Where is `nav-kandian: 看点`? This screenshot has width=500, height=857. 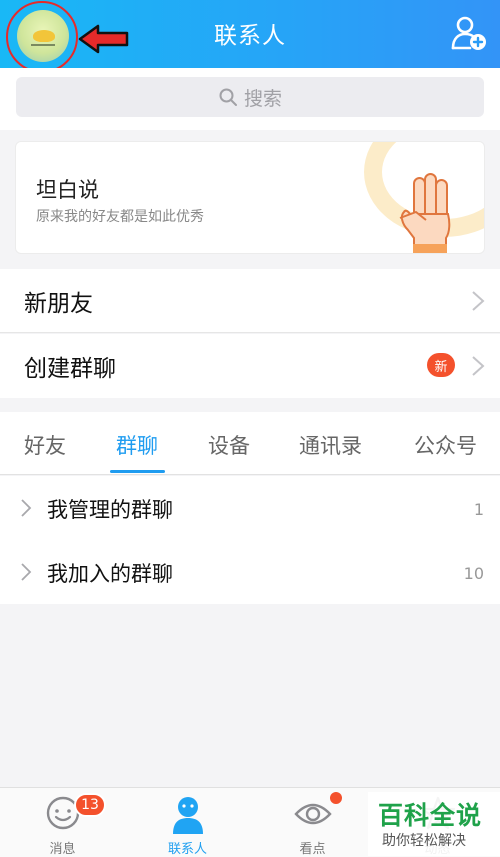
nav-kandian: 看点 is located at coordinates (312, 822).